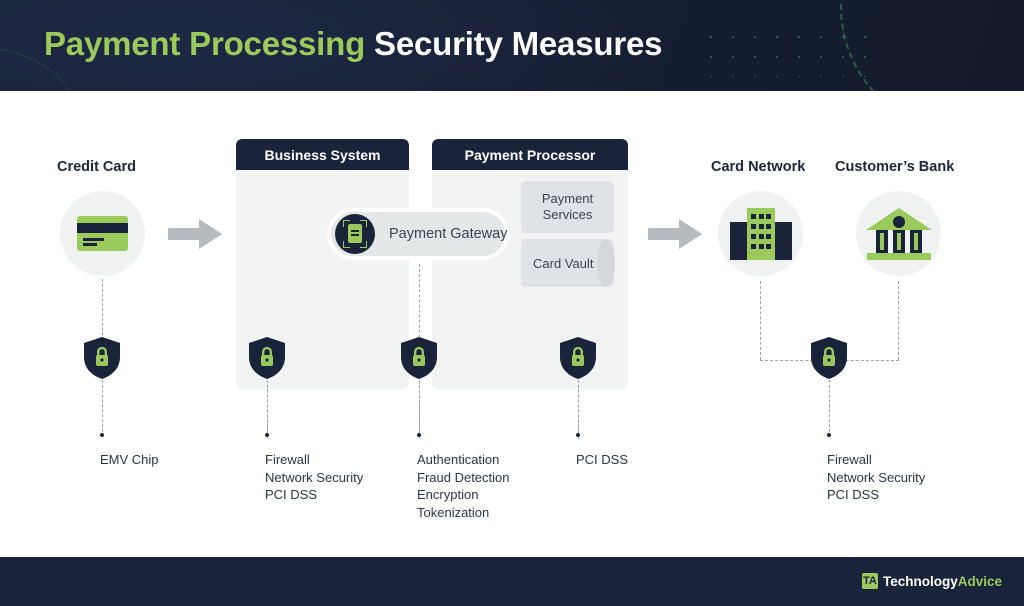 The image size is (1024, 606). What do you see at coordinates (419, 358) in the screenshot?
I see `shield-lock-icon-gateway` at bounding box center [419, 358].